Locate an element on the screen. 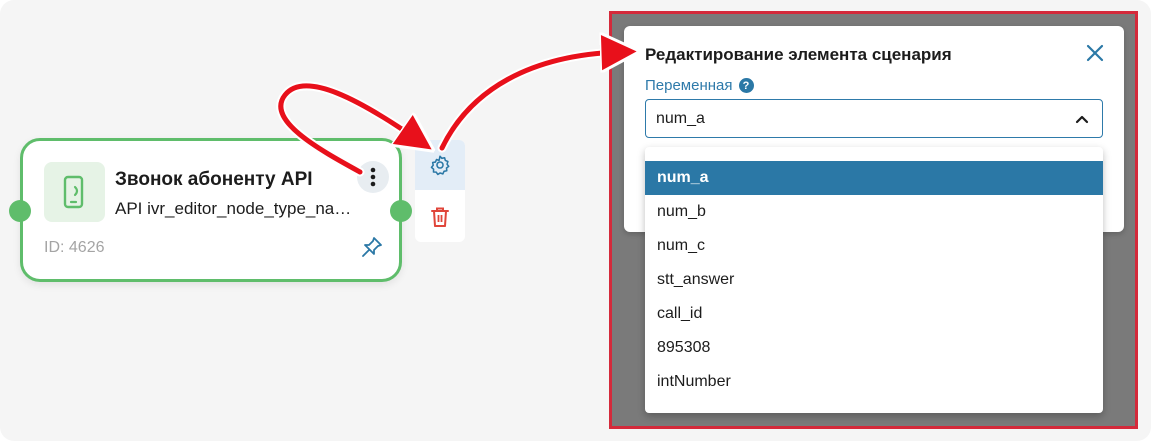 The image size is (1151, 441). variable-label-text: Переменная is located at coordinates (689, 85).